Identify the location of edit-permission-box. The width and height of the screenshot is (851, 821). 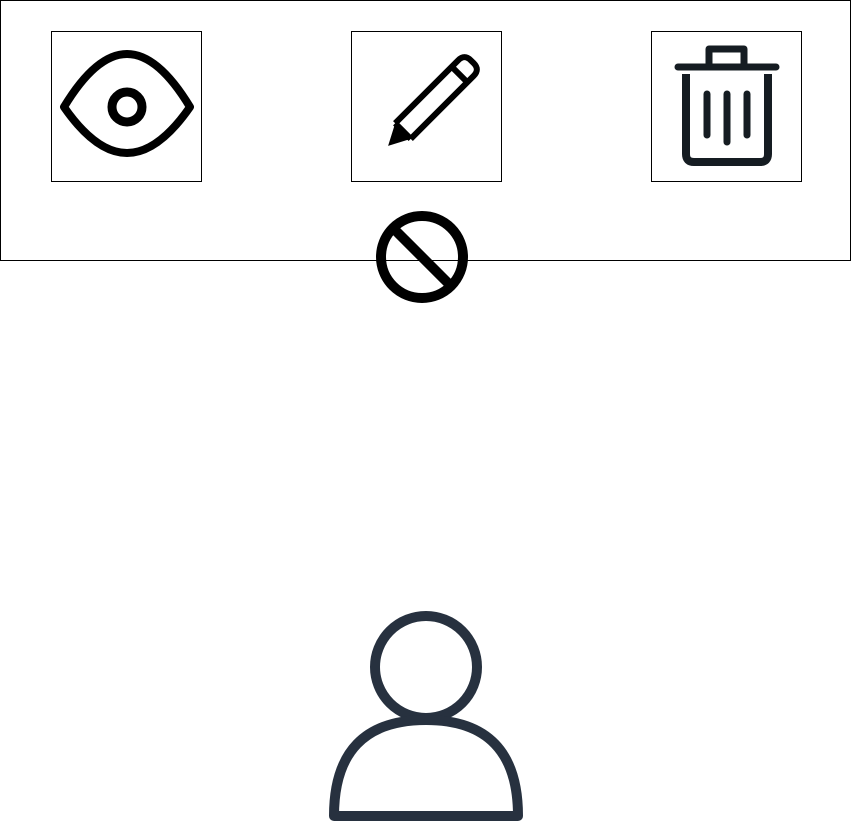
(426, 106).